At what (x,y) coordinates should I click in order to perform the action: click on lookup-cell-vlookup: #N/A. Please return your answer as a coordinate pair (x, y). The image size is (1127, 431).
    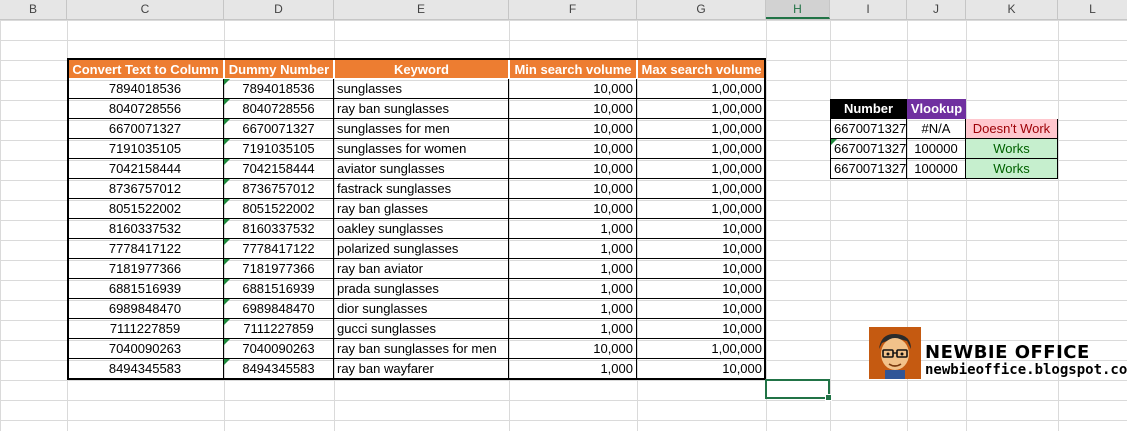
    Looking at the image, I should click on (936, 129).